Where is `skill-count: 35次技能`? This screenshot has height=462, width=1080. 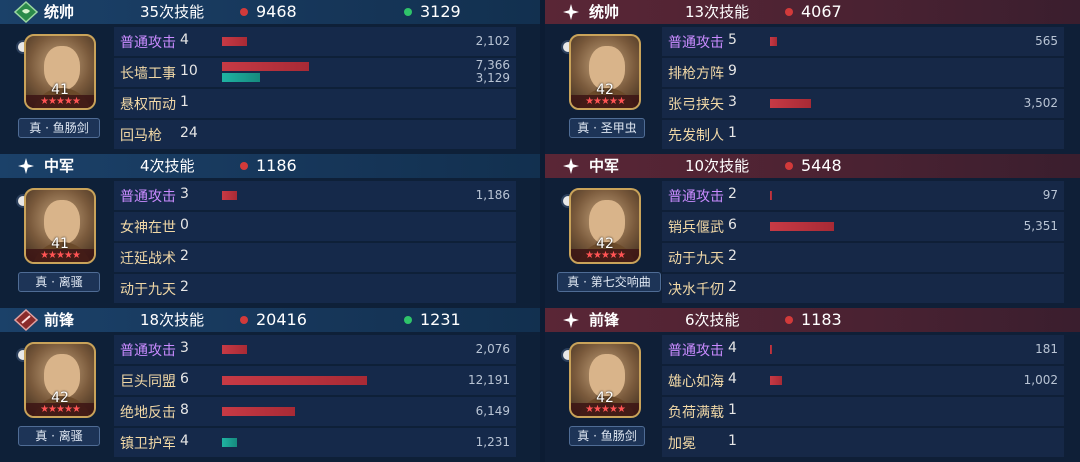
skill-count: 35次技能 is located at coordinates (172, 12).